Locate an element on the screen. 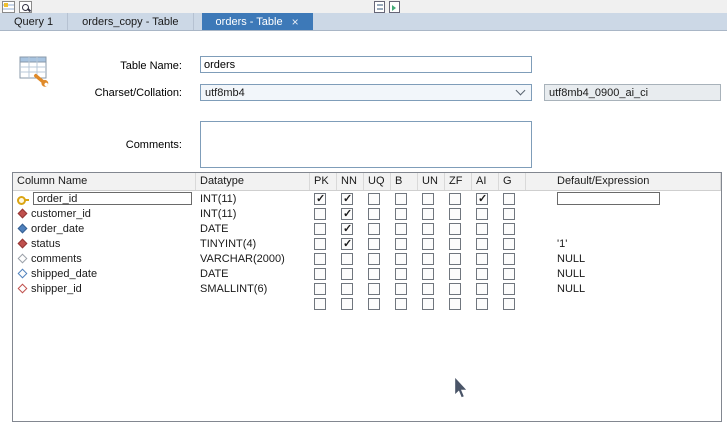 Image resolution: width=727 pixels, height=424 pixels. table-row: shipped_date DATE NULL is located at coordinates (367, 273).